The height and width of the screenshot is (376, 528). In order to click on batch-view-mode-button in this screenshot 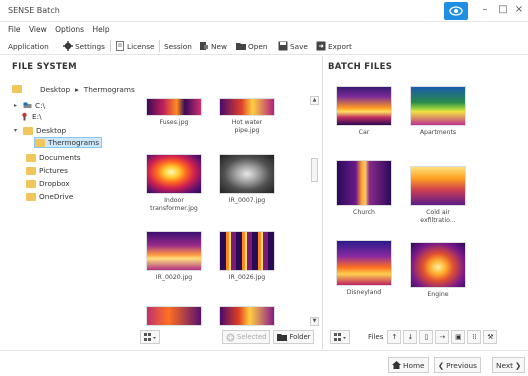, I will do `click(340, 337)`.